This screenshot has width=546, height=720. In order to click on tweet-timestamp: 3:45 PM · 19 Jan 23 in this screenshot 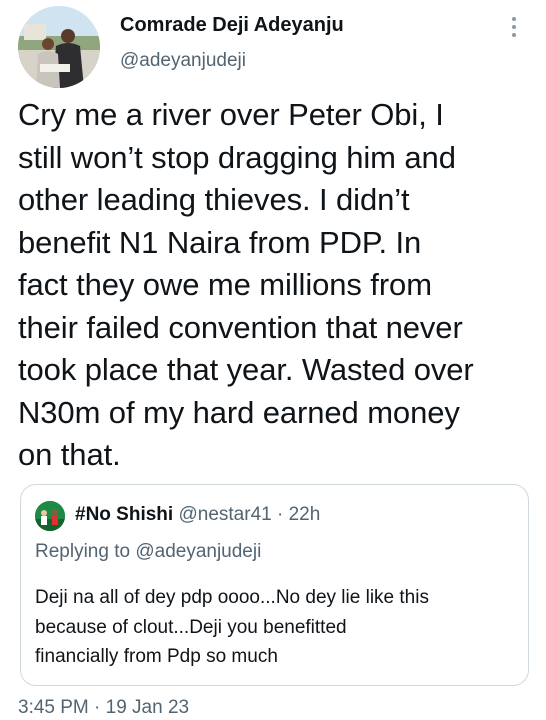, I will do `click(103, 708)`.